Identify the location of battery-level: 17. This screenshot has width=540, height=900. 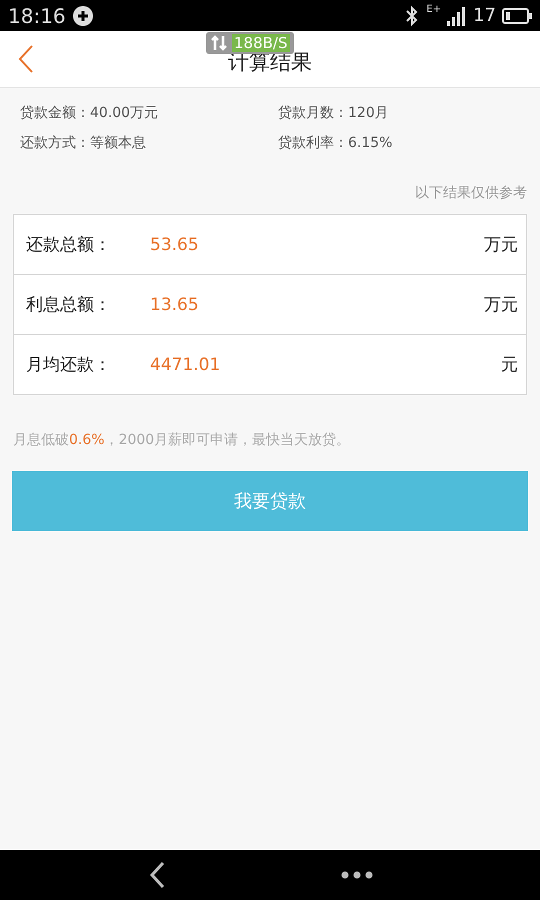
(484, 15).